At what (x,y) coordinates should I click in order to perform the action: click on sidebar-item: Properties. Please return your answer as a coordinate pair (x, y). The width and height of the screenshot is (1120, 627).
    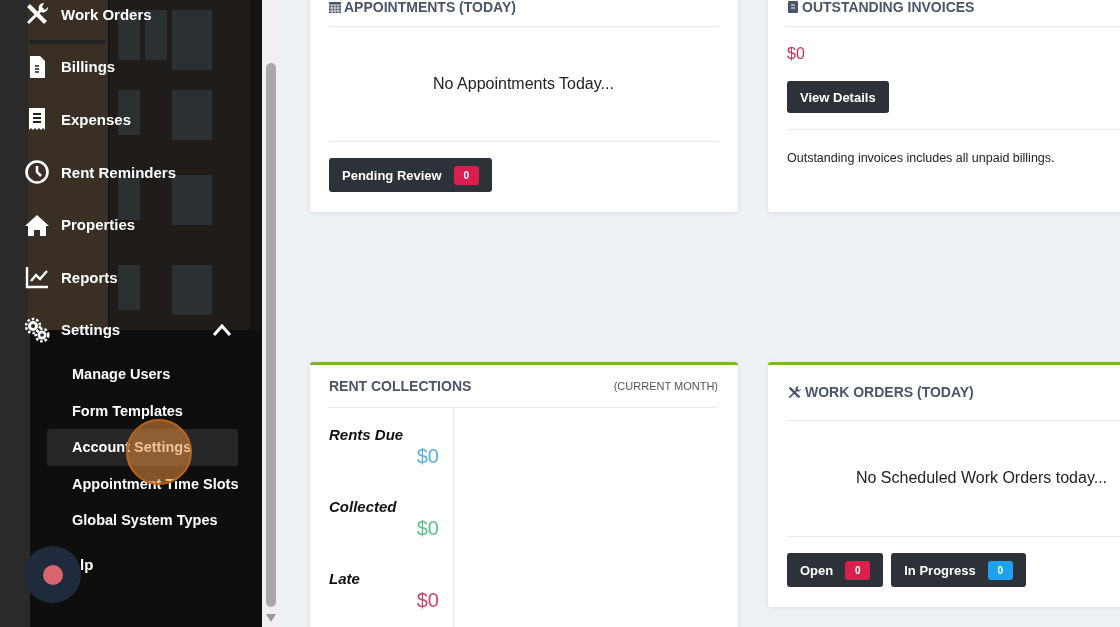
    Looking at the image, I should click on (131, 224).